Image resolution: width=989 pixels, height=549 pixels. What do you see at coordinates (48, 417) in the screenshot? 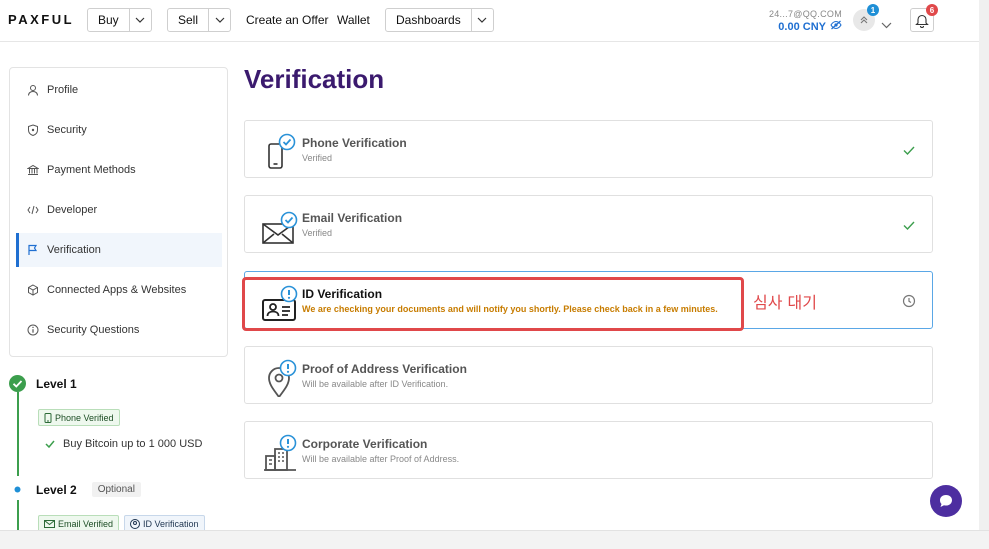
I see `phone-icon` at bounding box center [48, 417].